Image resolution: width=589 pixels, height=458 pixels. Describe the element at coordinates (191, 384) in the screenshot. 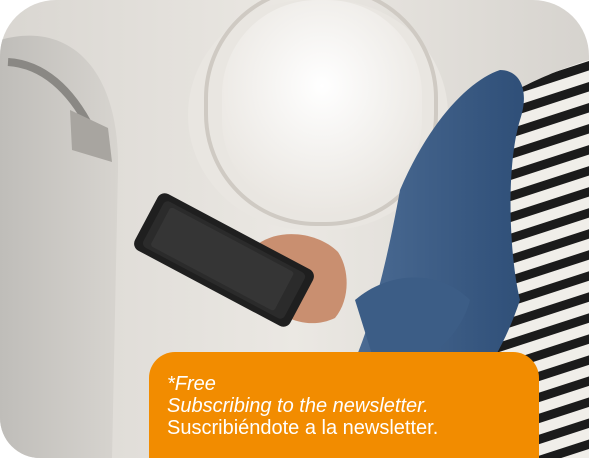

I see `free-label: *Free` at that location.